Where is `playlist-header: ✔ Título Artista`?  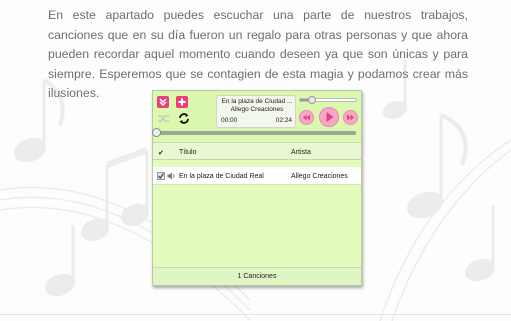
playlist-header: ✔ Título Artista is located at coordinates (257, 151).